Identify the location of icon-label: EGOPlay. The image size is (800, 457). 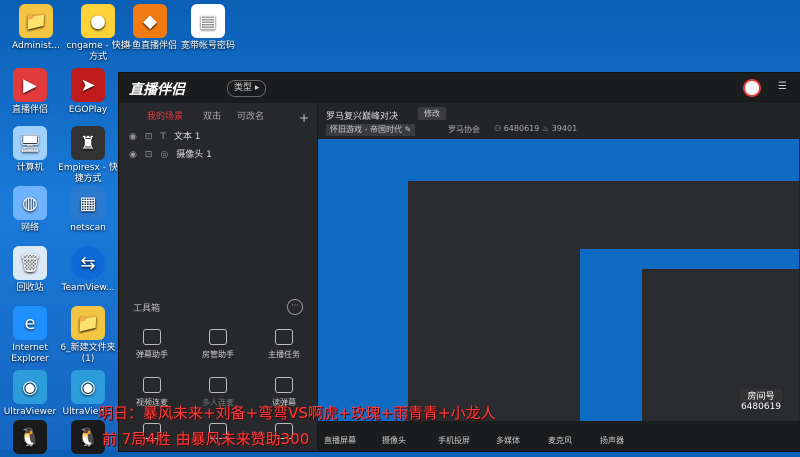
(88, 110).